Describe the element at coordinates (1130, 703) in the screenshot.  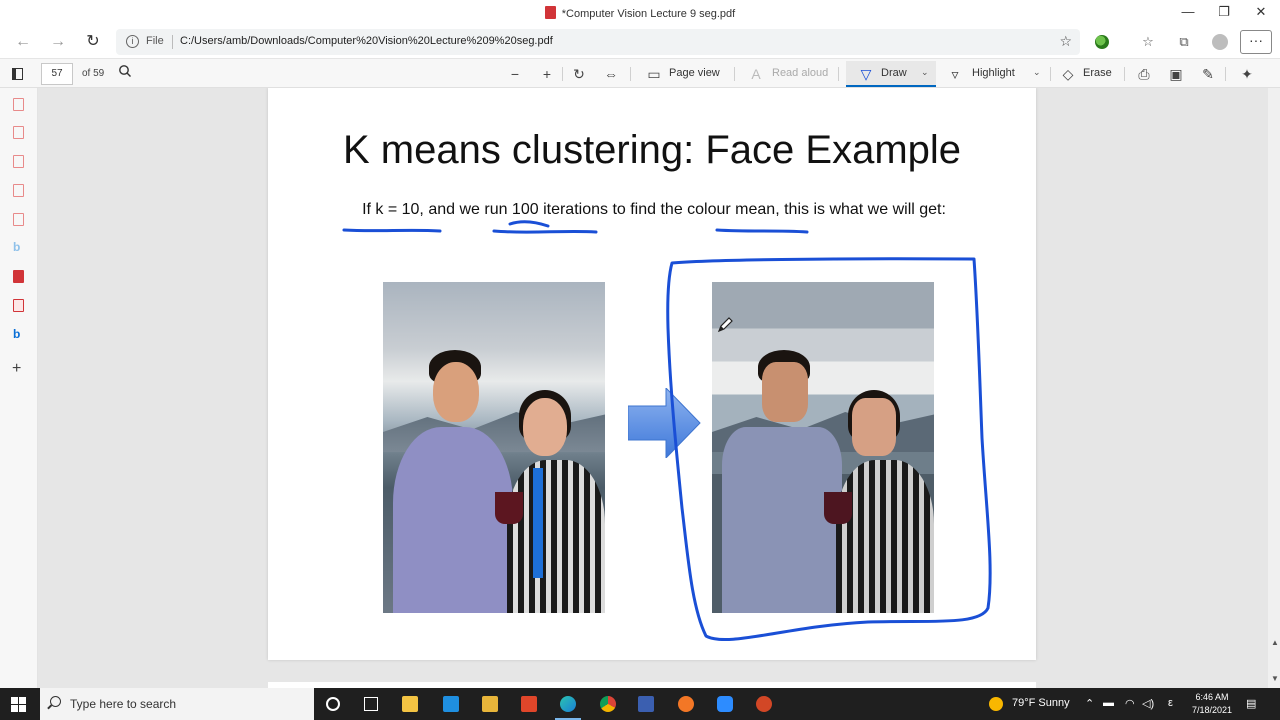
I see `network-icon: ◠` at that location.